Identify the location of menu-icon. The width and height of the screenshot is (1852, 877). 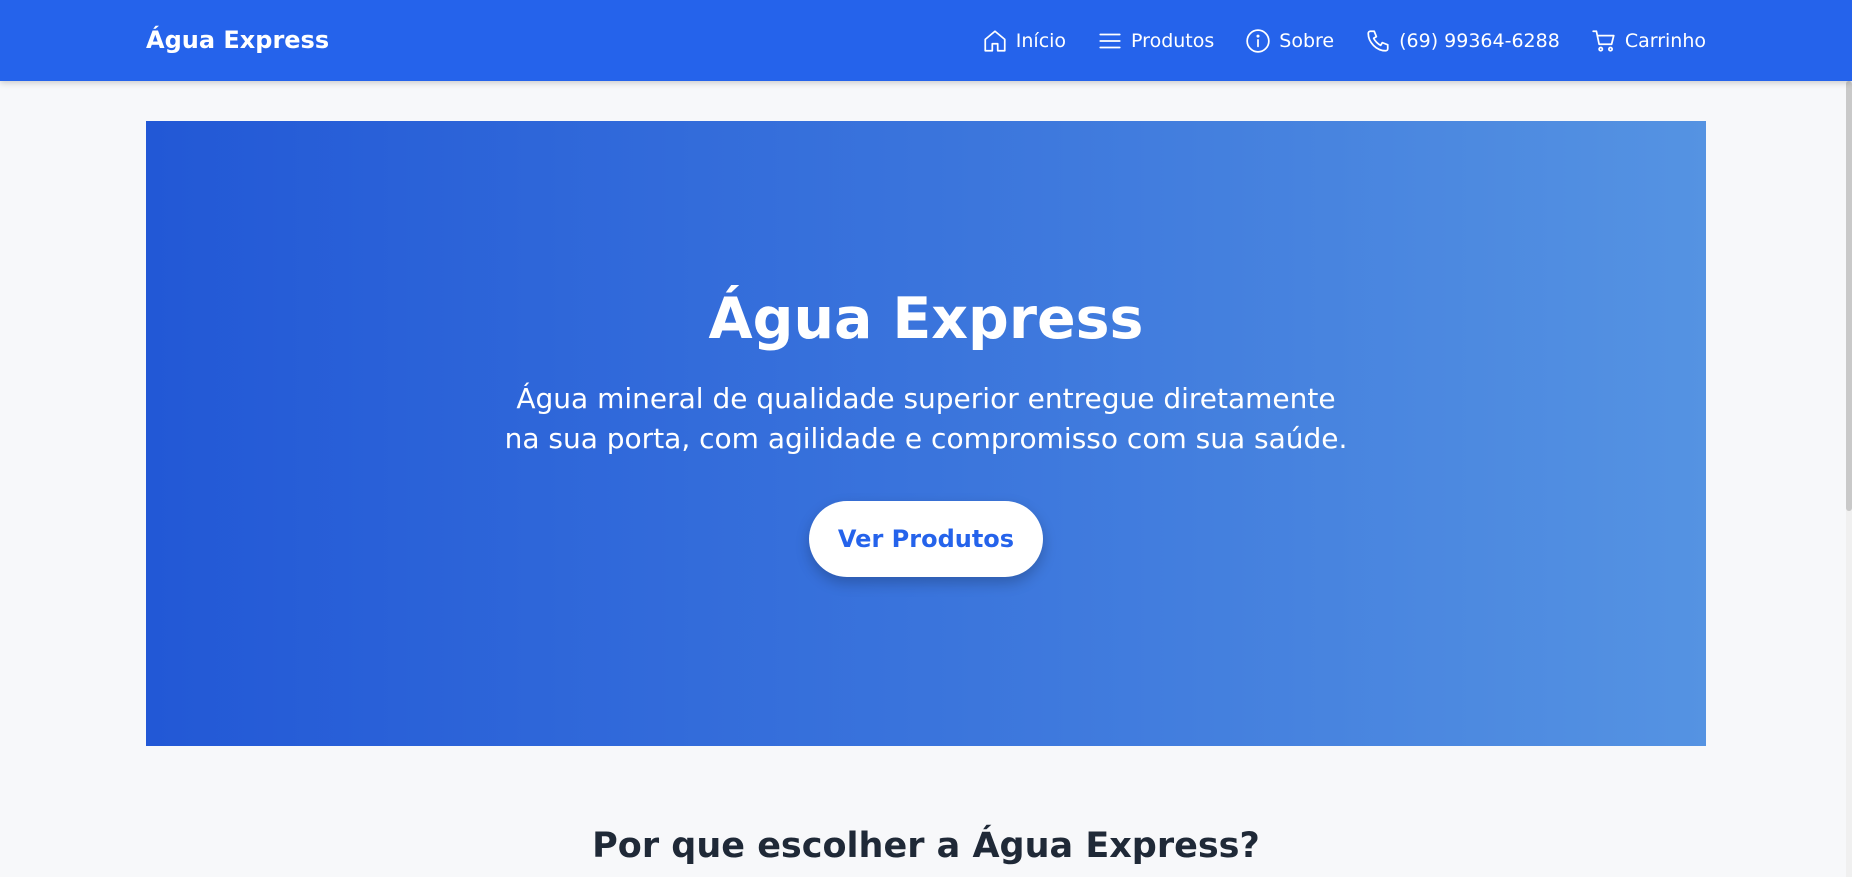
(1110, 41).